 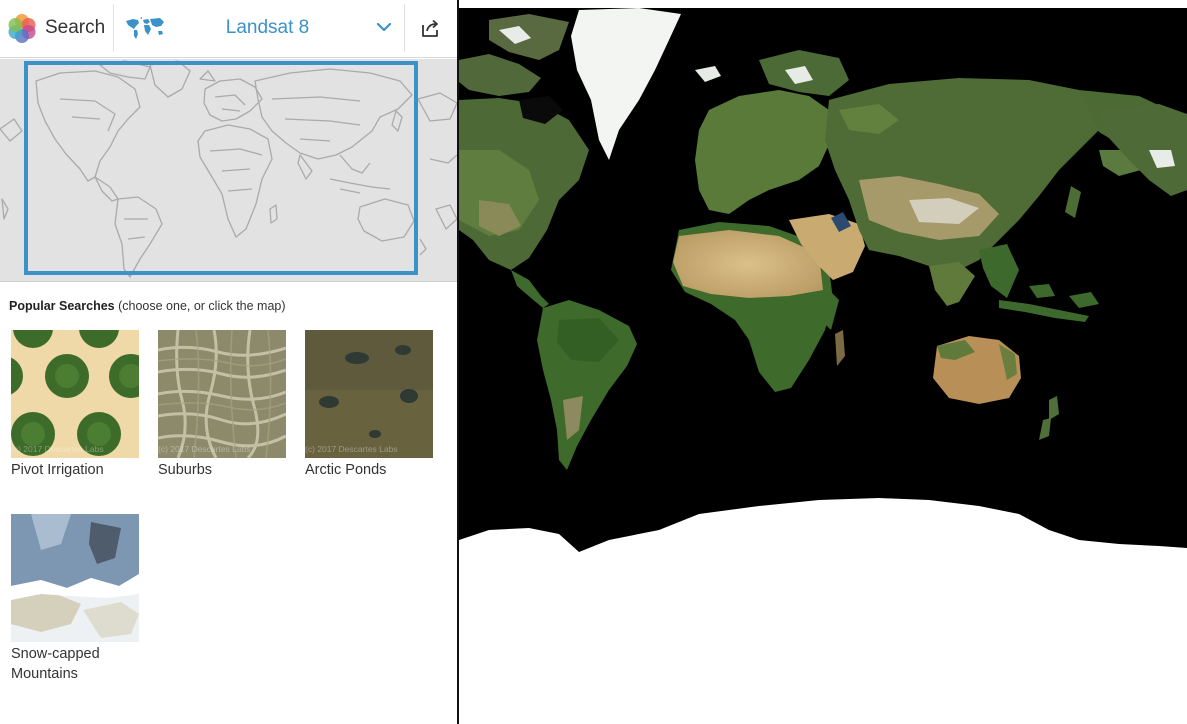 I want to click on world-map-icon, so click(x=145, y=28).